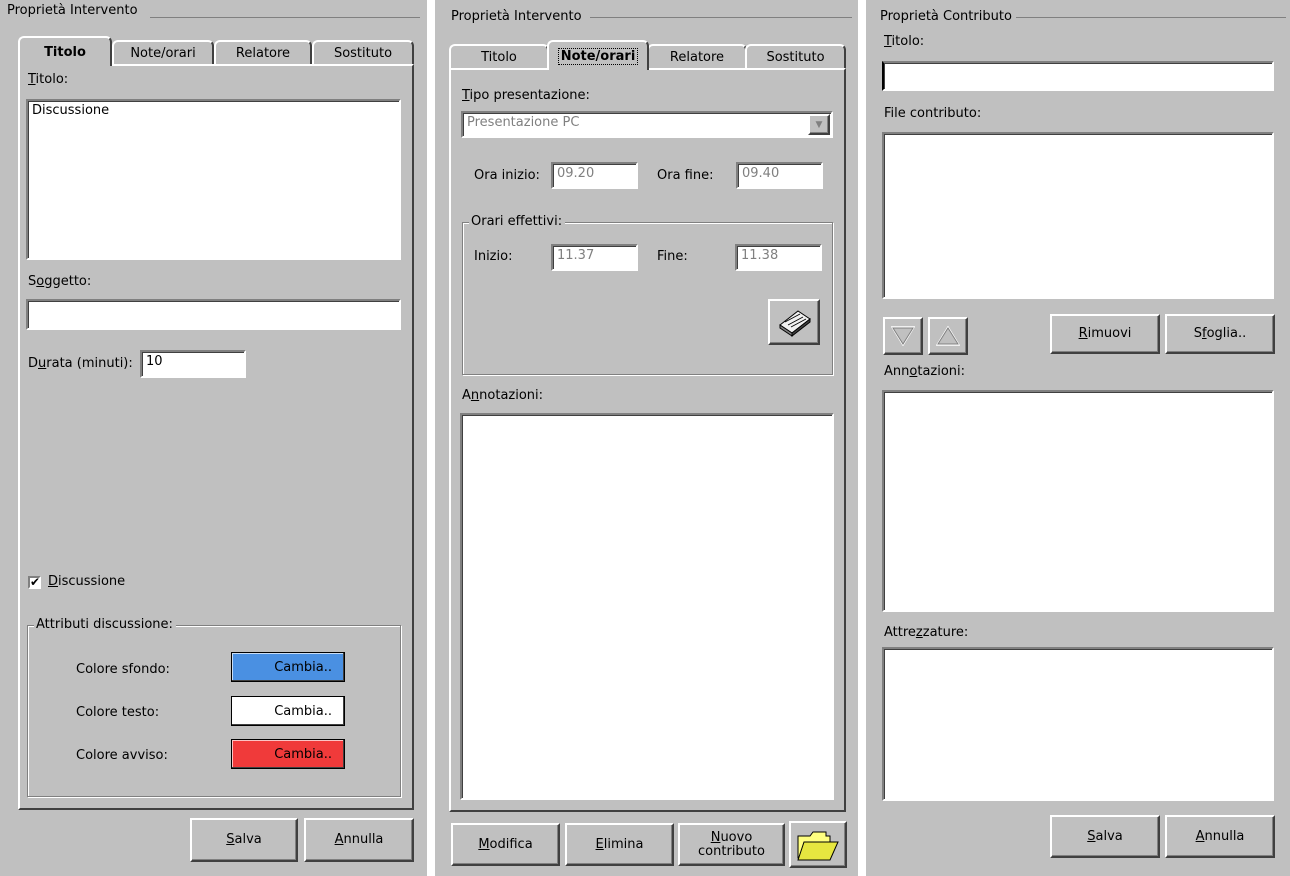 Image resolution: width=1290 pixels, height=876 pixels. Describe the element at coordinates (493, 256) in the screenshot. I see `inizio-label: Inizio:` at that location.